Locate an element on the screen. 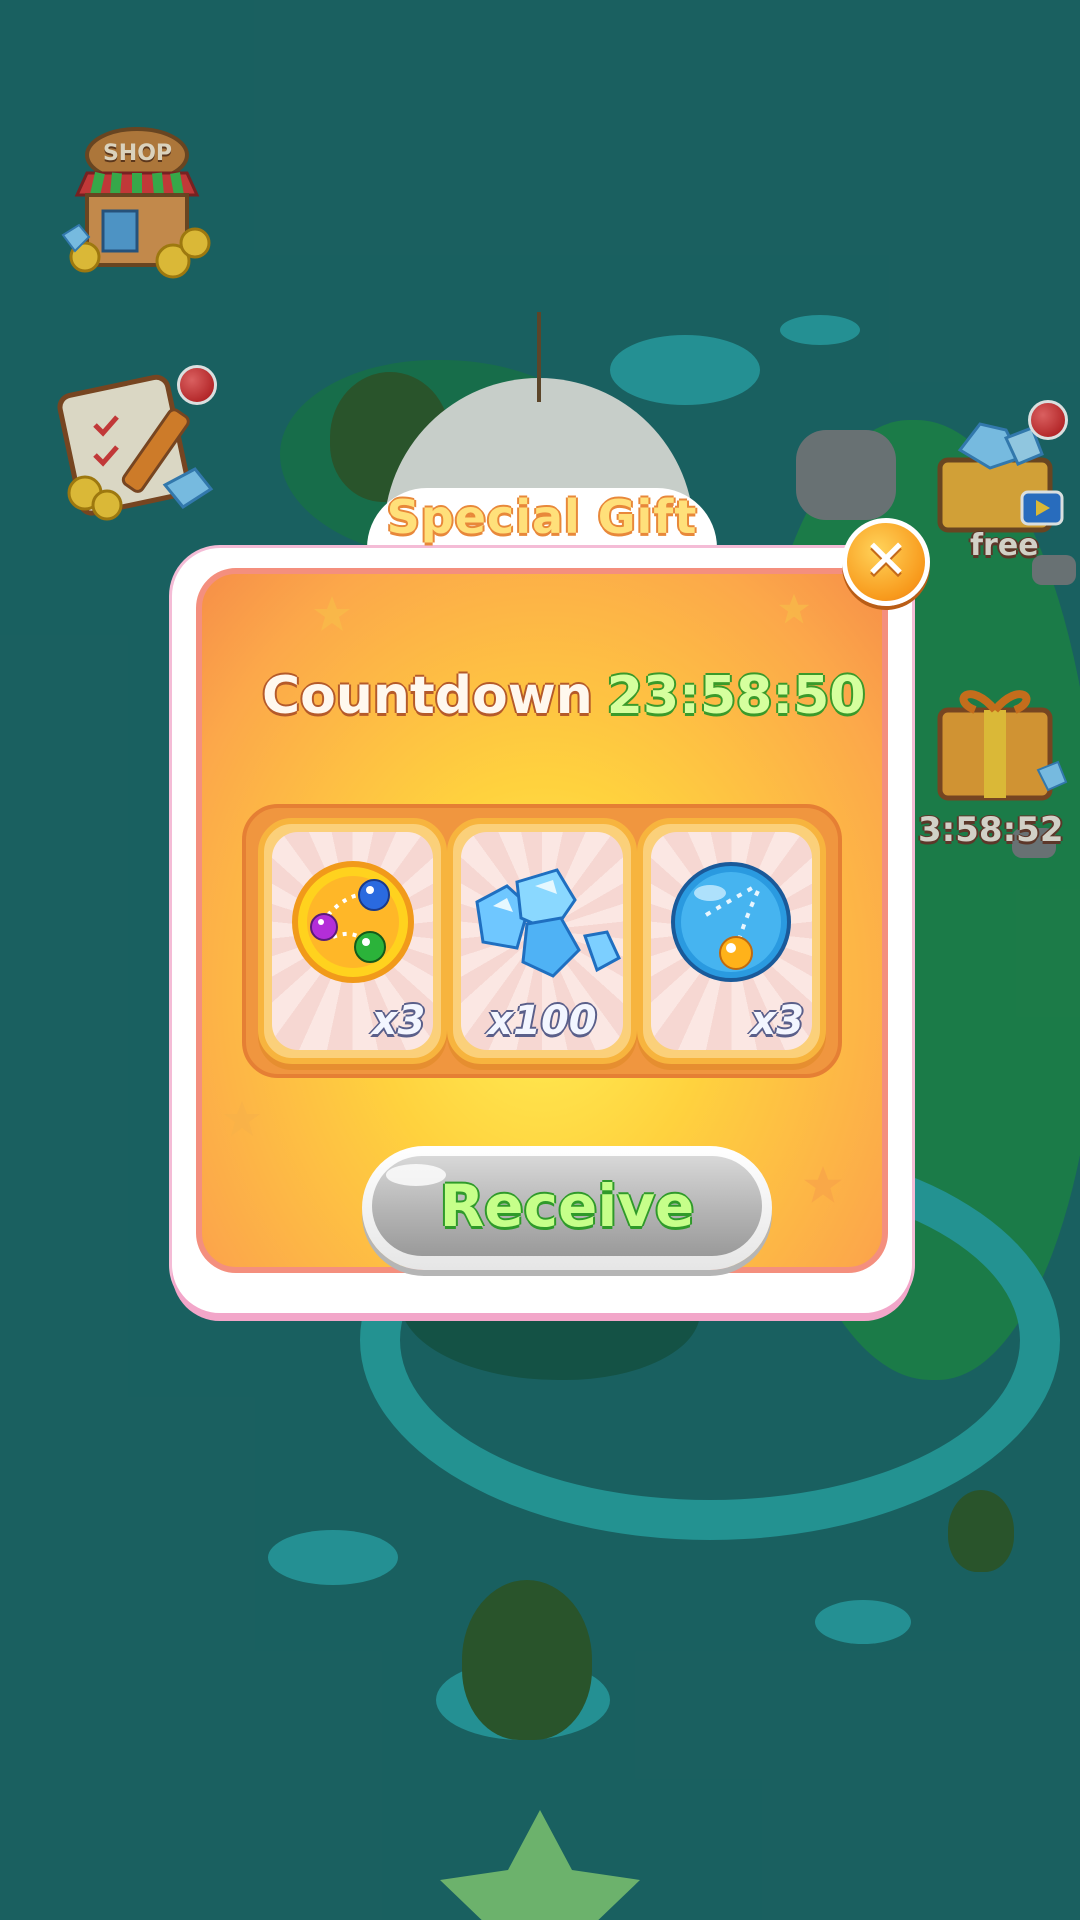 This screenshot has width=1080, height=1920. reward-item-color-balls: x3 is located at coordinates (353, 941).